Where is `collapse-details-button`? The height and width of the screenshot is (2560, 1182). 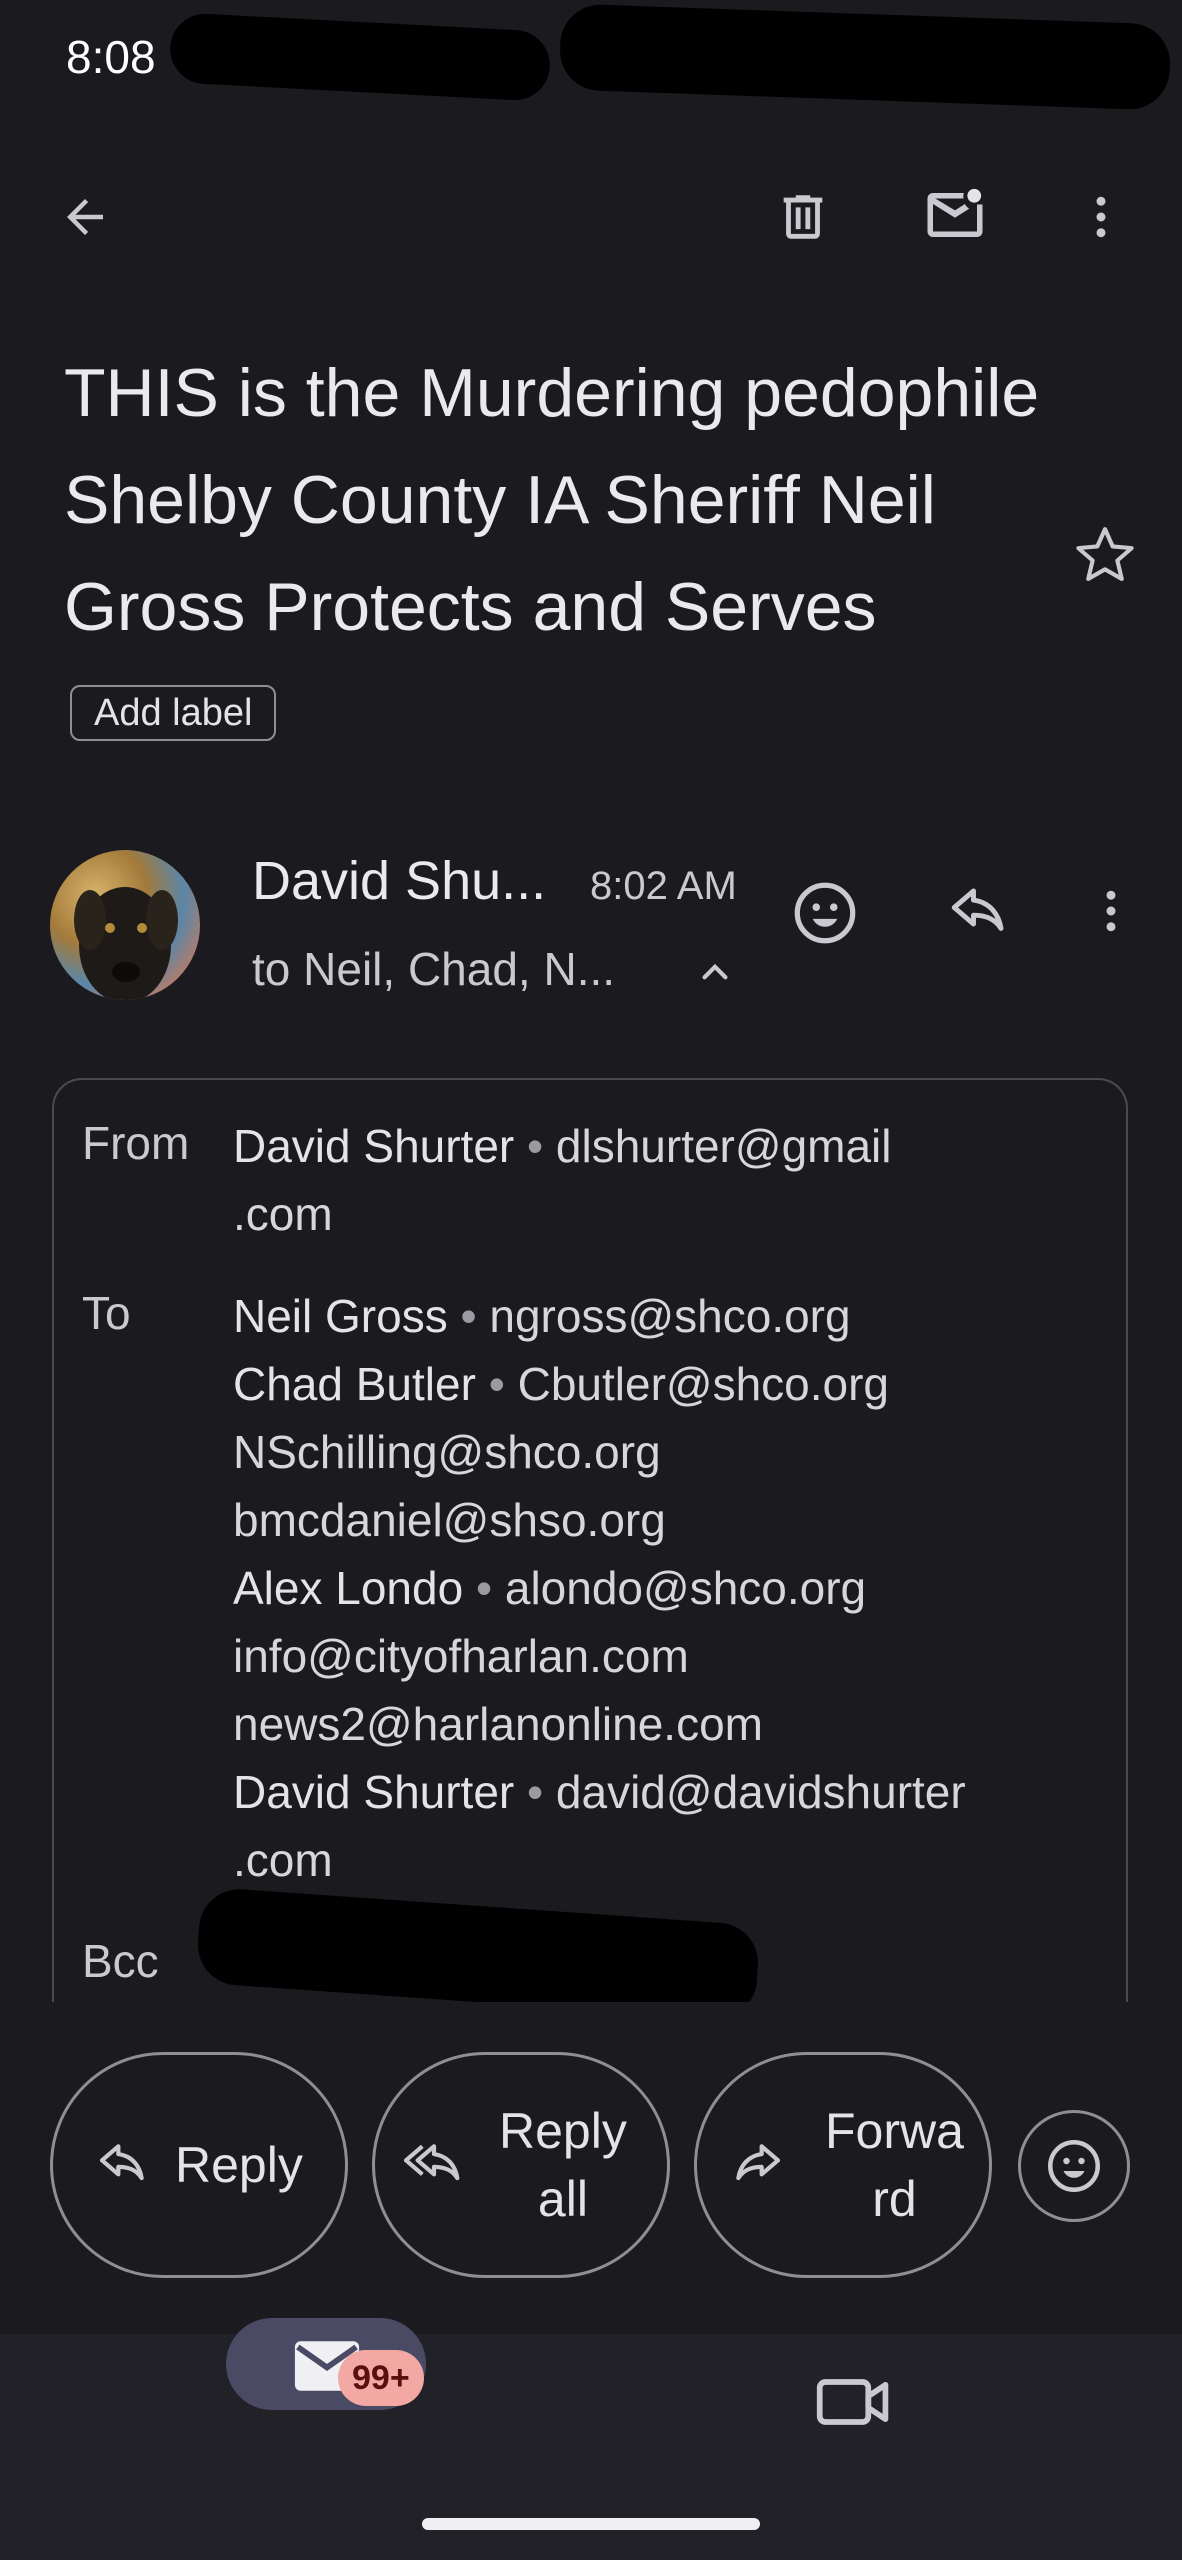
collapse-details-button is located at coordinates (715, 971).